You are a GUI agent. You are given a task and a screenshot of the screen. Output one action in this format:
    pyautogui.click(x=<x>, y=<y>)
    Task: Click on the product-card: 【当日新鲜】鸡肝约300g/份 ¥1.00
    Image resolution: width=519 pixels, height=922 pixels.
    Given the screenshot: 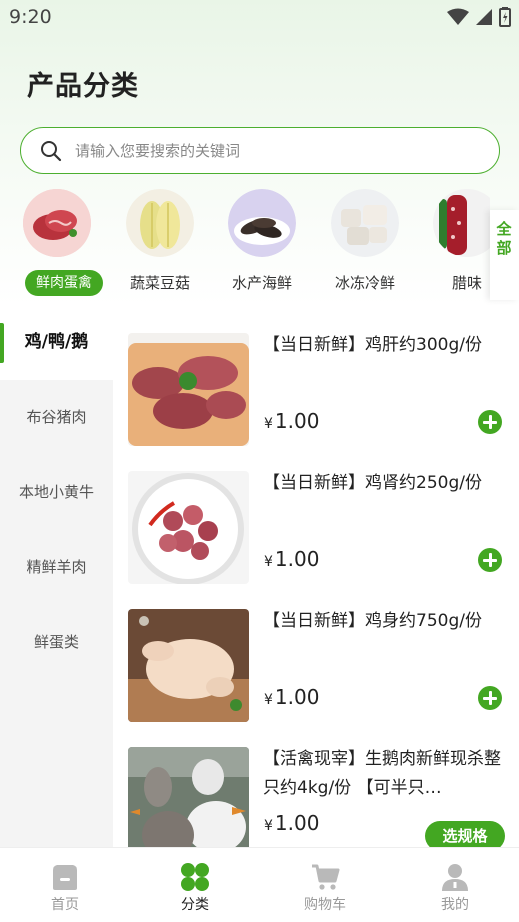 What is the action you would take?
    pyautogui.click(x=316, y=375)
    